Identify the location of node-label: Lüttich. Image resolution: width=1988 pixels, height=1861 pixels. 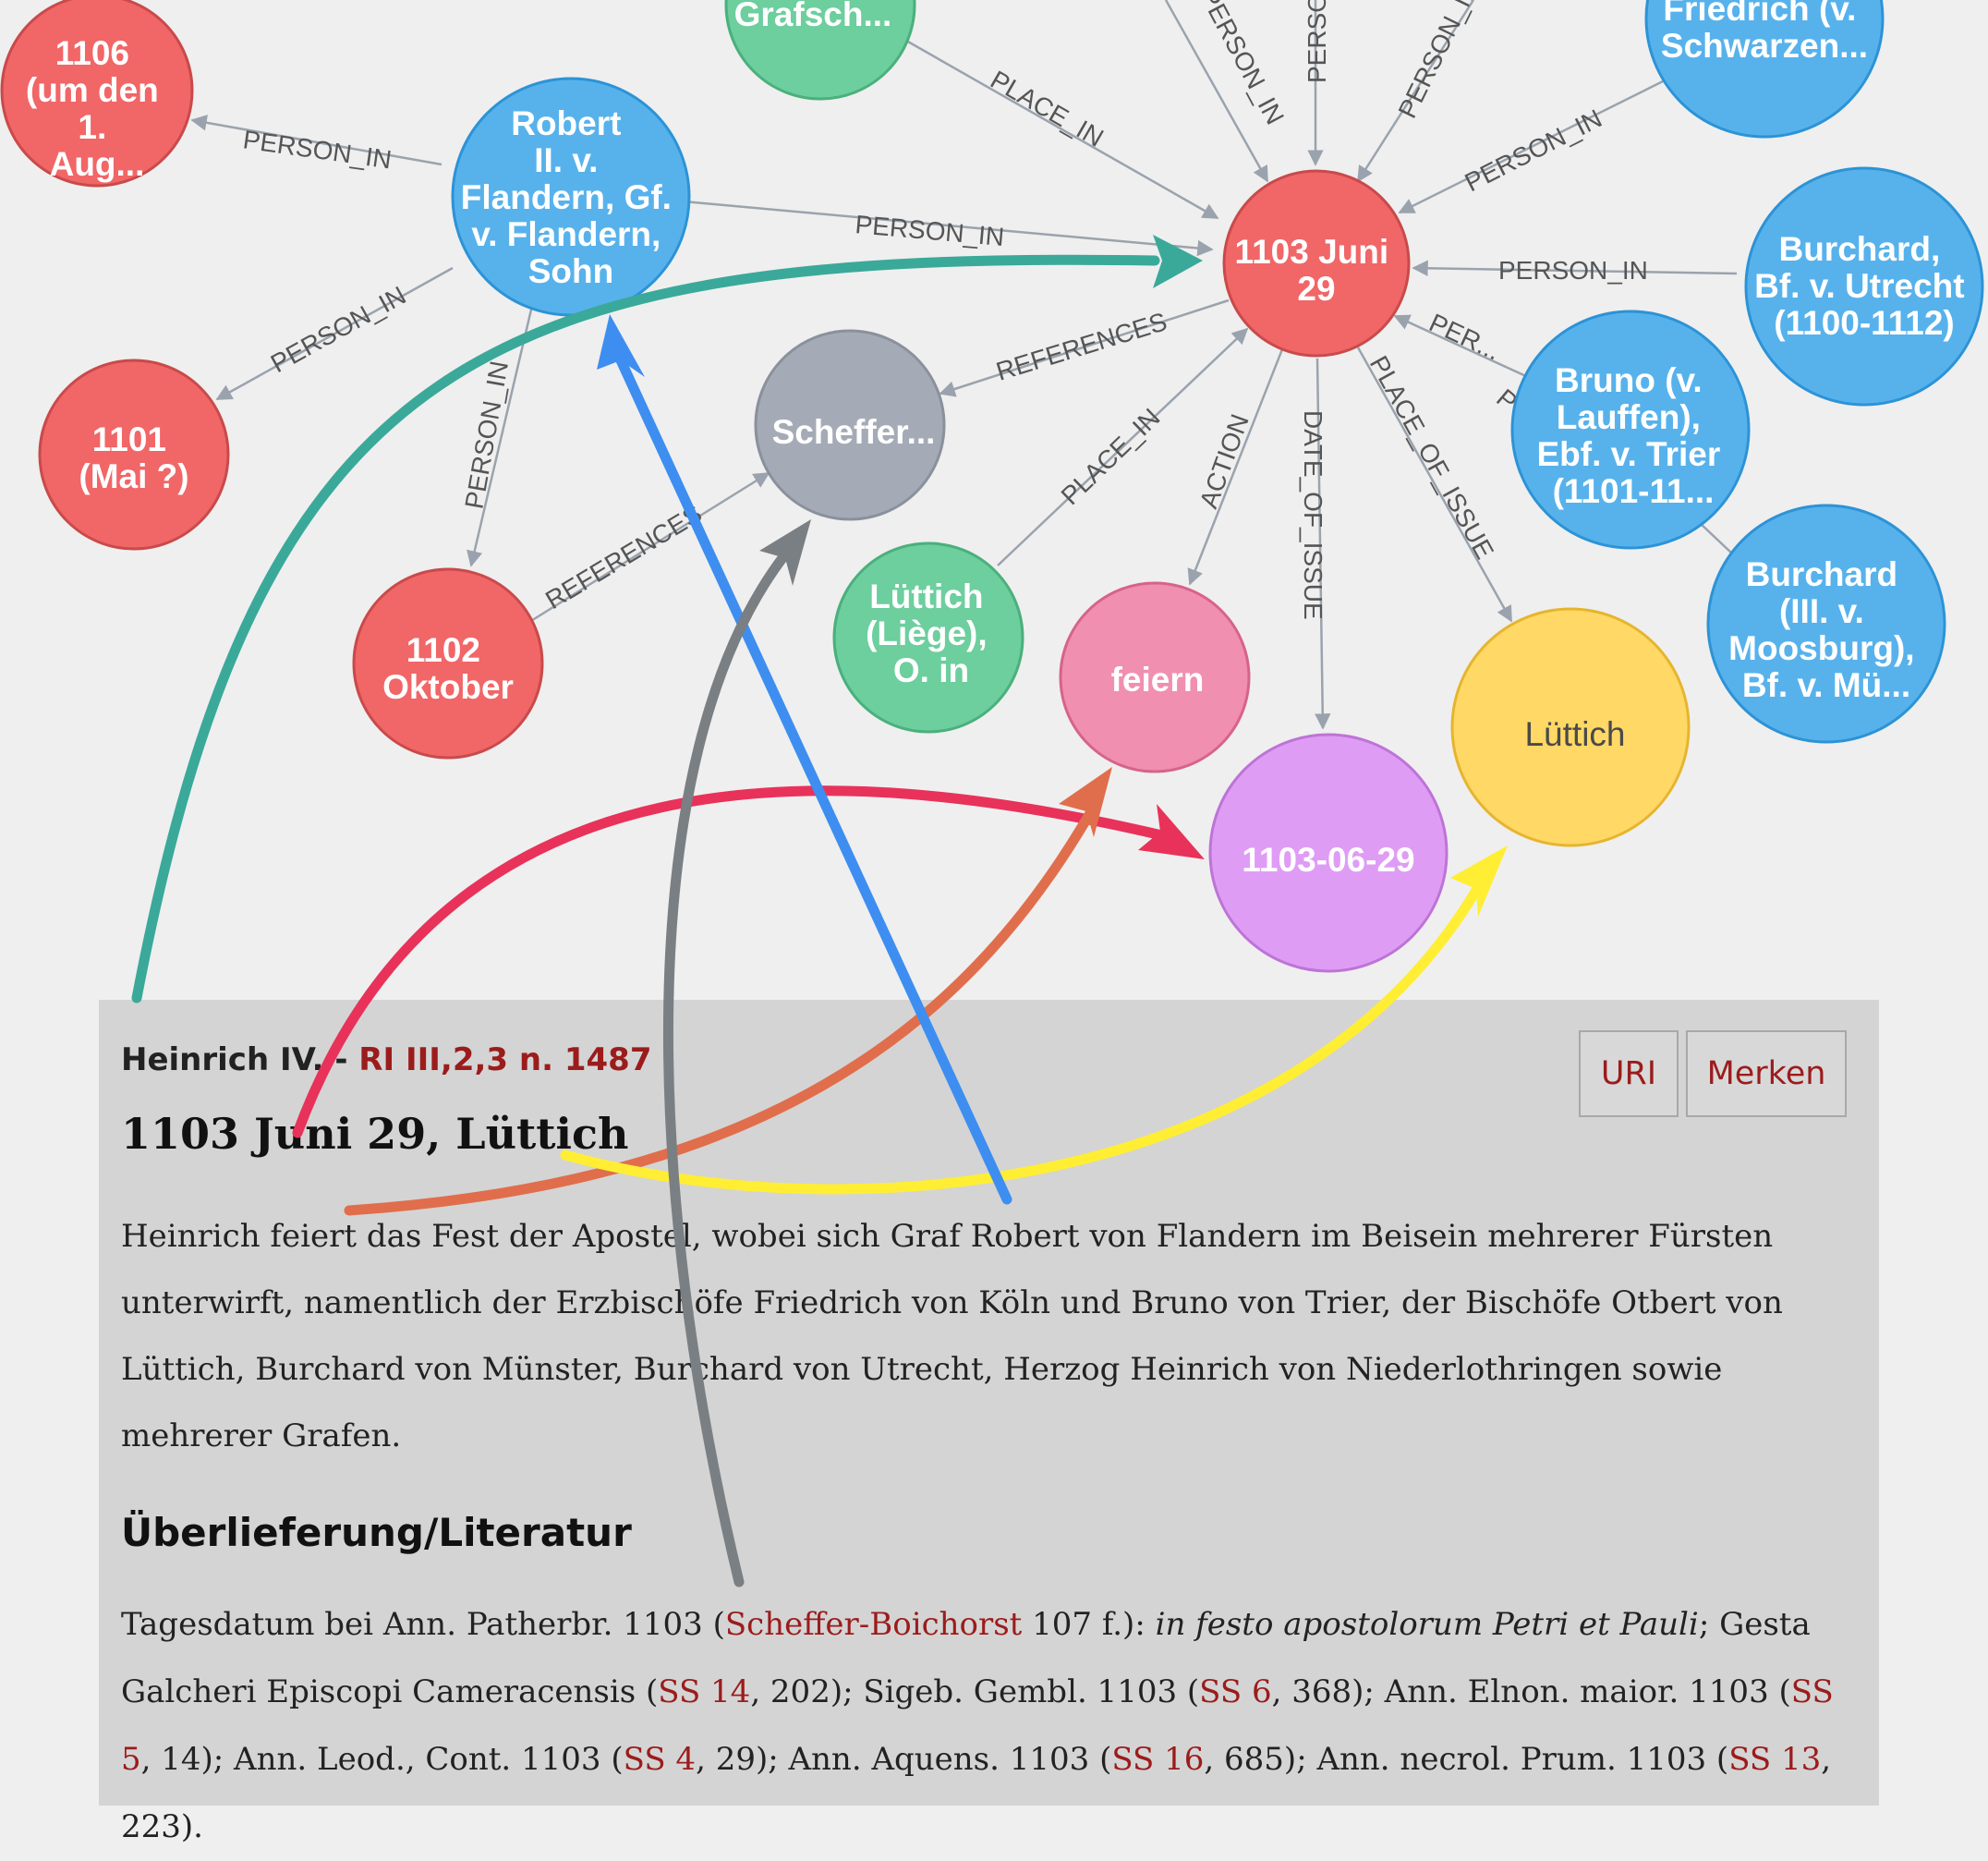
(1574, 734).